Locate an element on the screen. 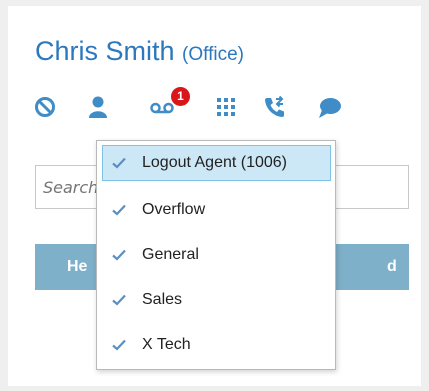  menu-item-x-tech: X Tech is located at coordinates (216, 345).